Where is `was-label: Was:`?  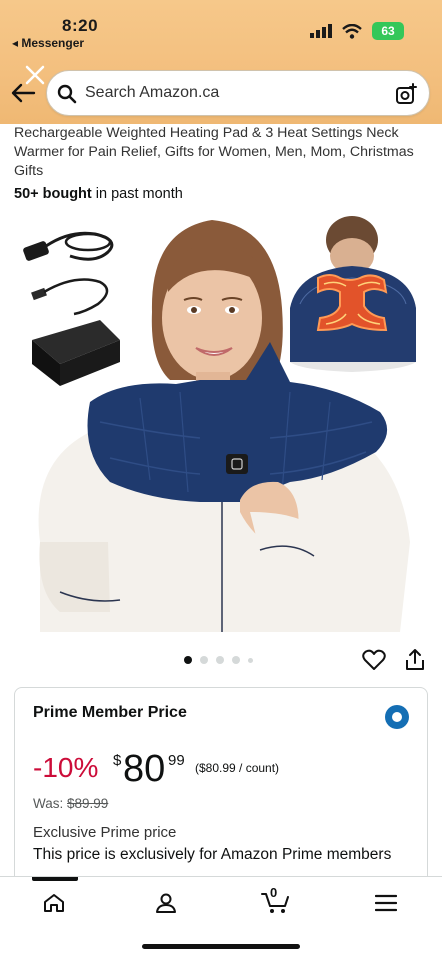
was-label: Was: is located at coordinates (48, 803).